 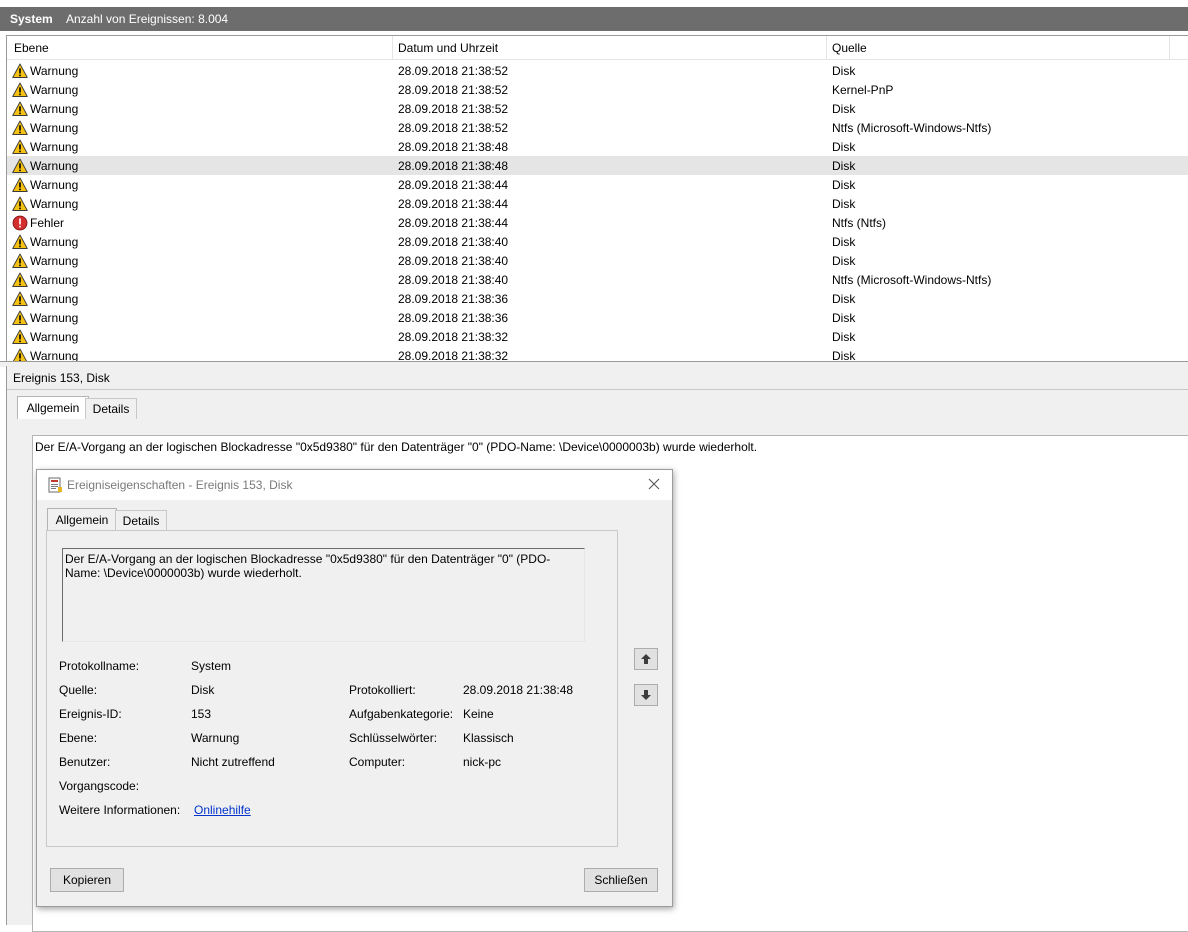 What do you see at coordinates (99, 786) in the screenshot?
I see `field-label: Vorgangscode:` at bounding box center [99, 786].